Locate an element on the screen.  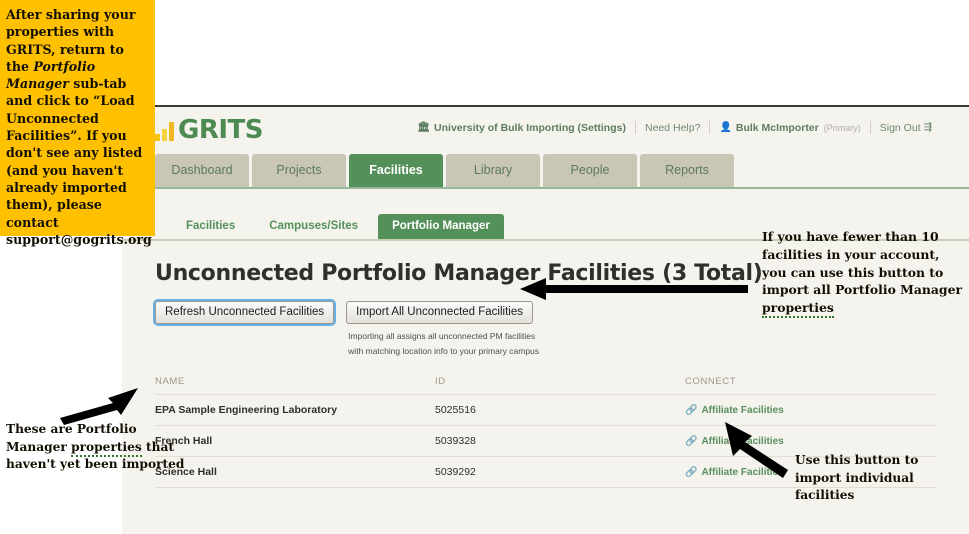
affiliate-facilities-link: 🔗 Affiliate Facilities is located at coordinates (734, 410).